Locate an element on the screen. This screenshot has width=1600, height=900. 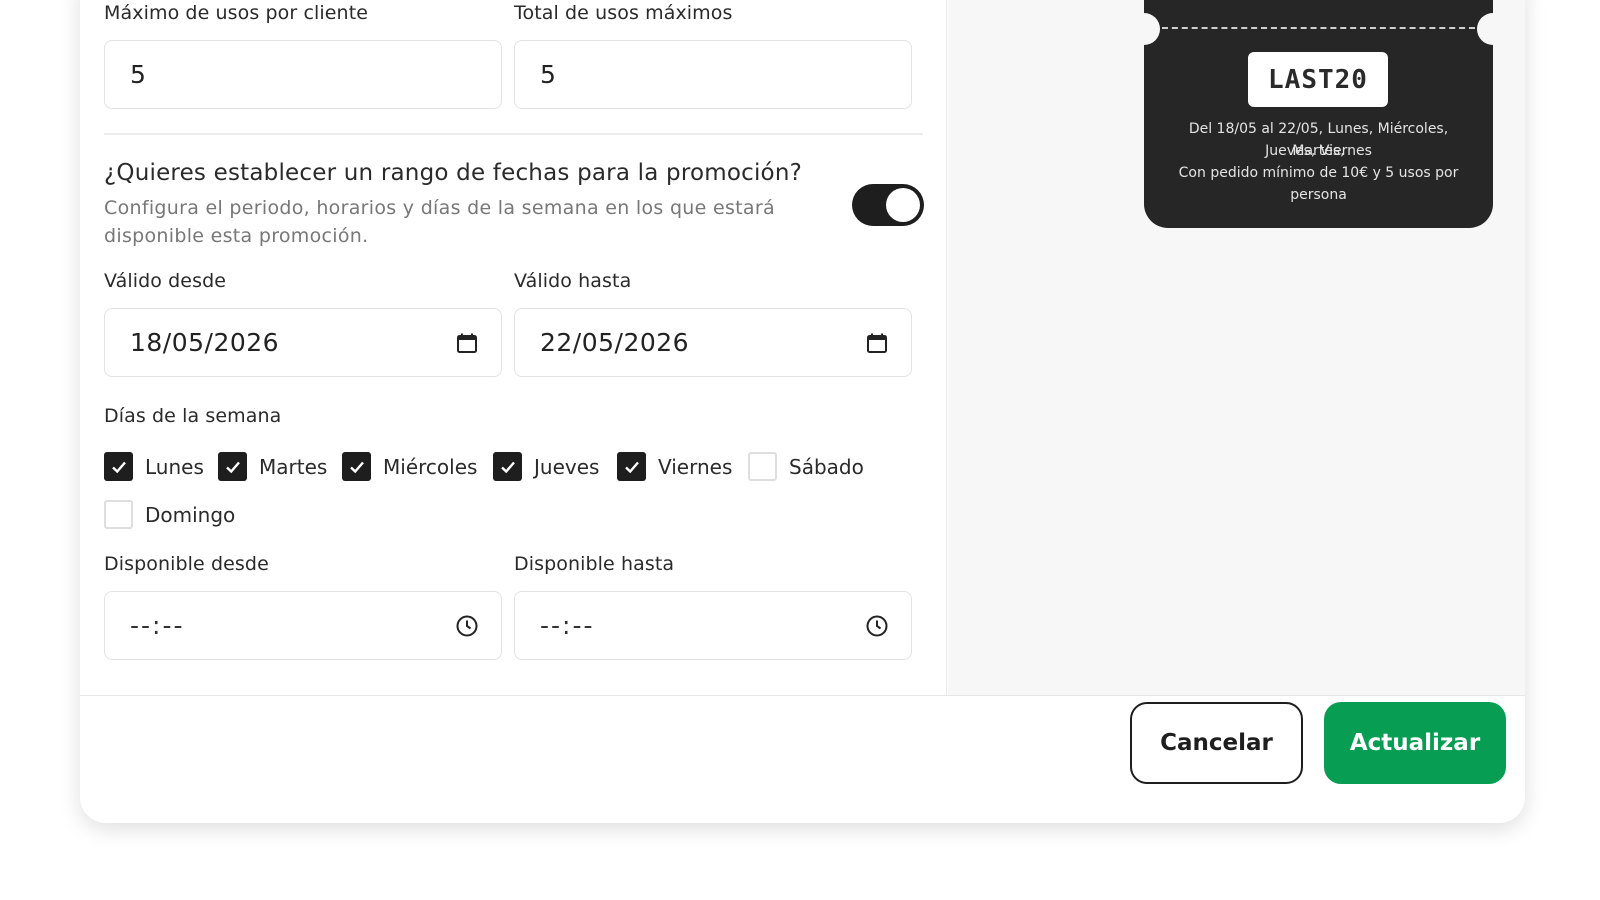
weekday-label: Domingo is located at coordinates (190, 514).